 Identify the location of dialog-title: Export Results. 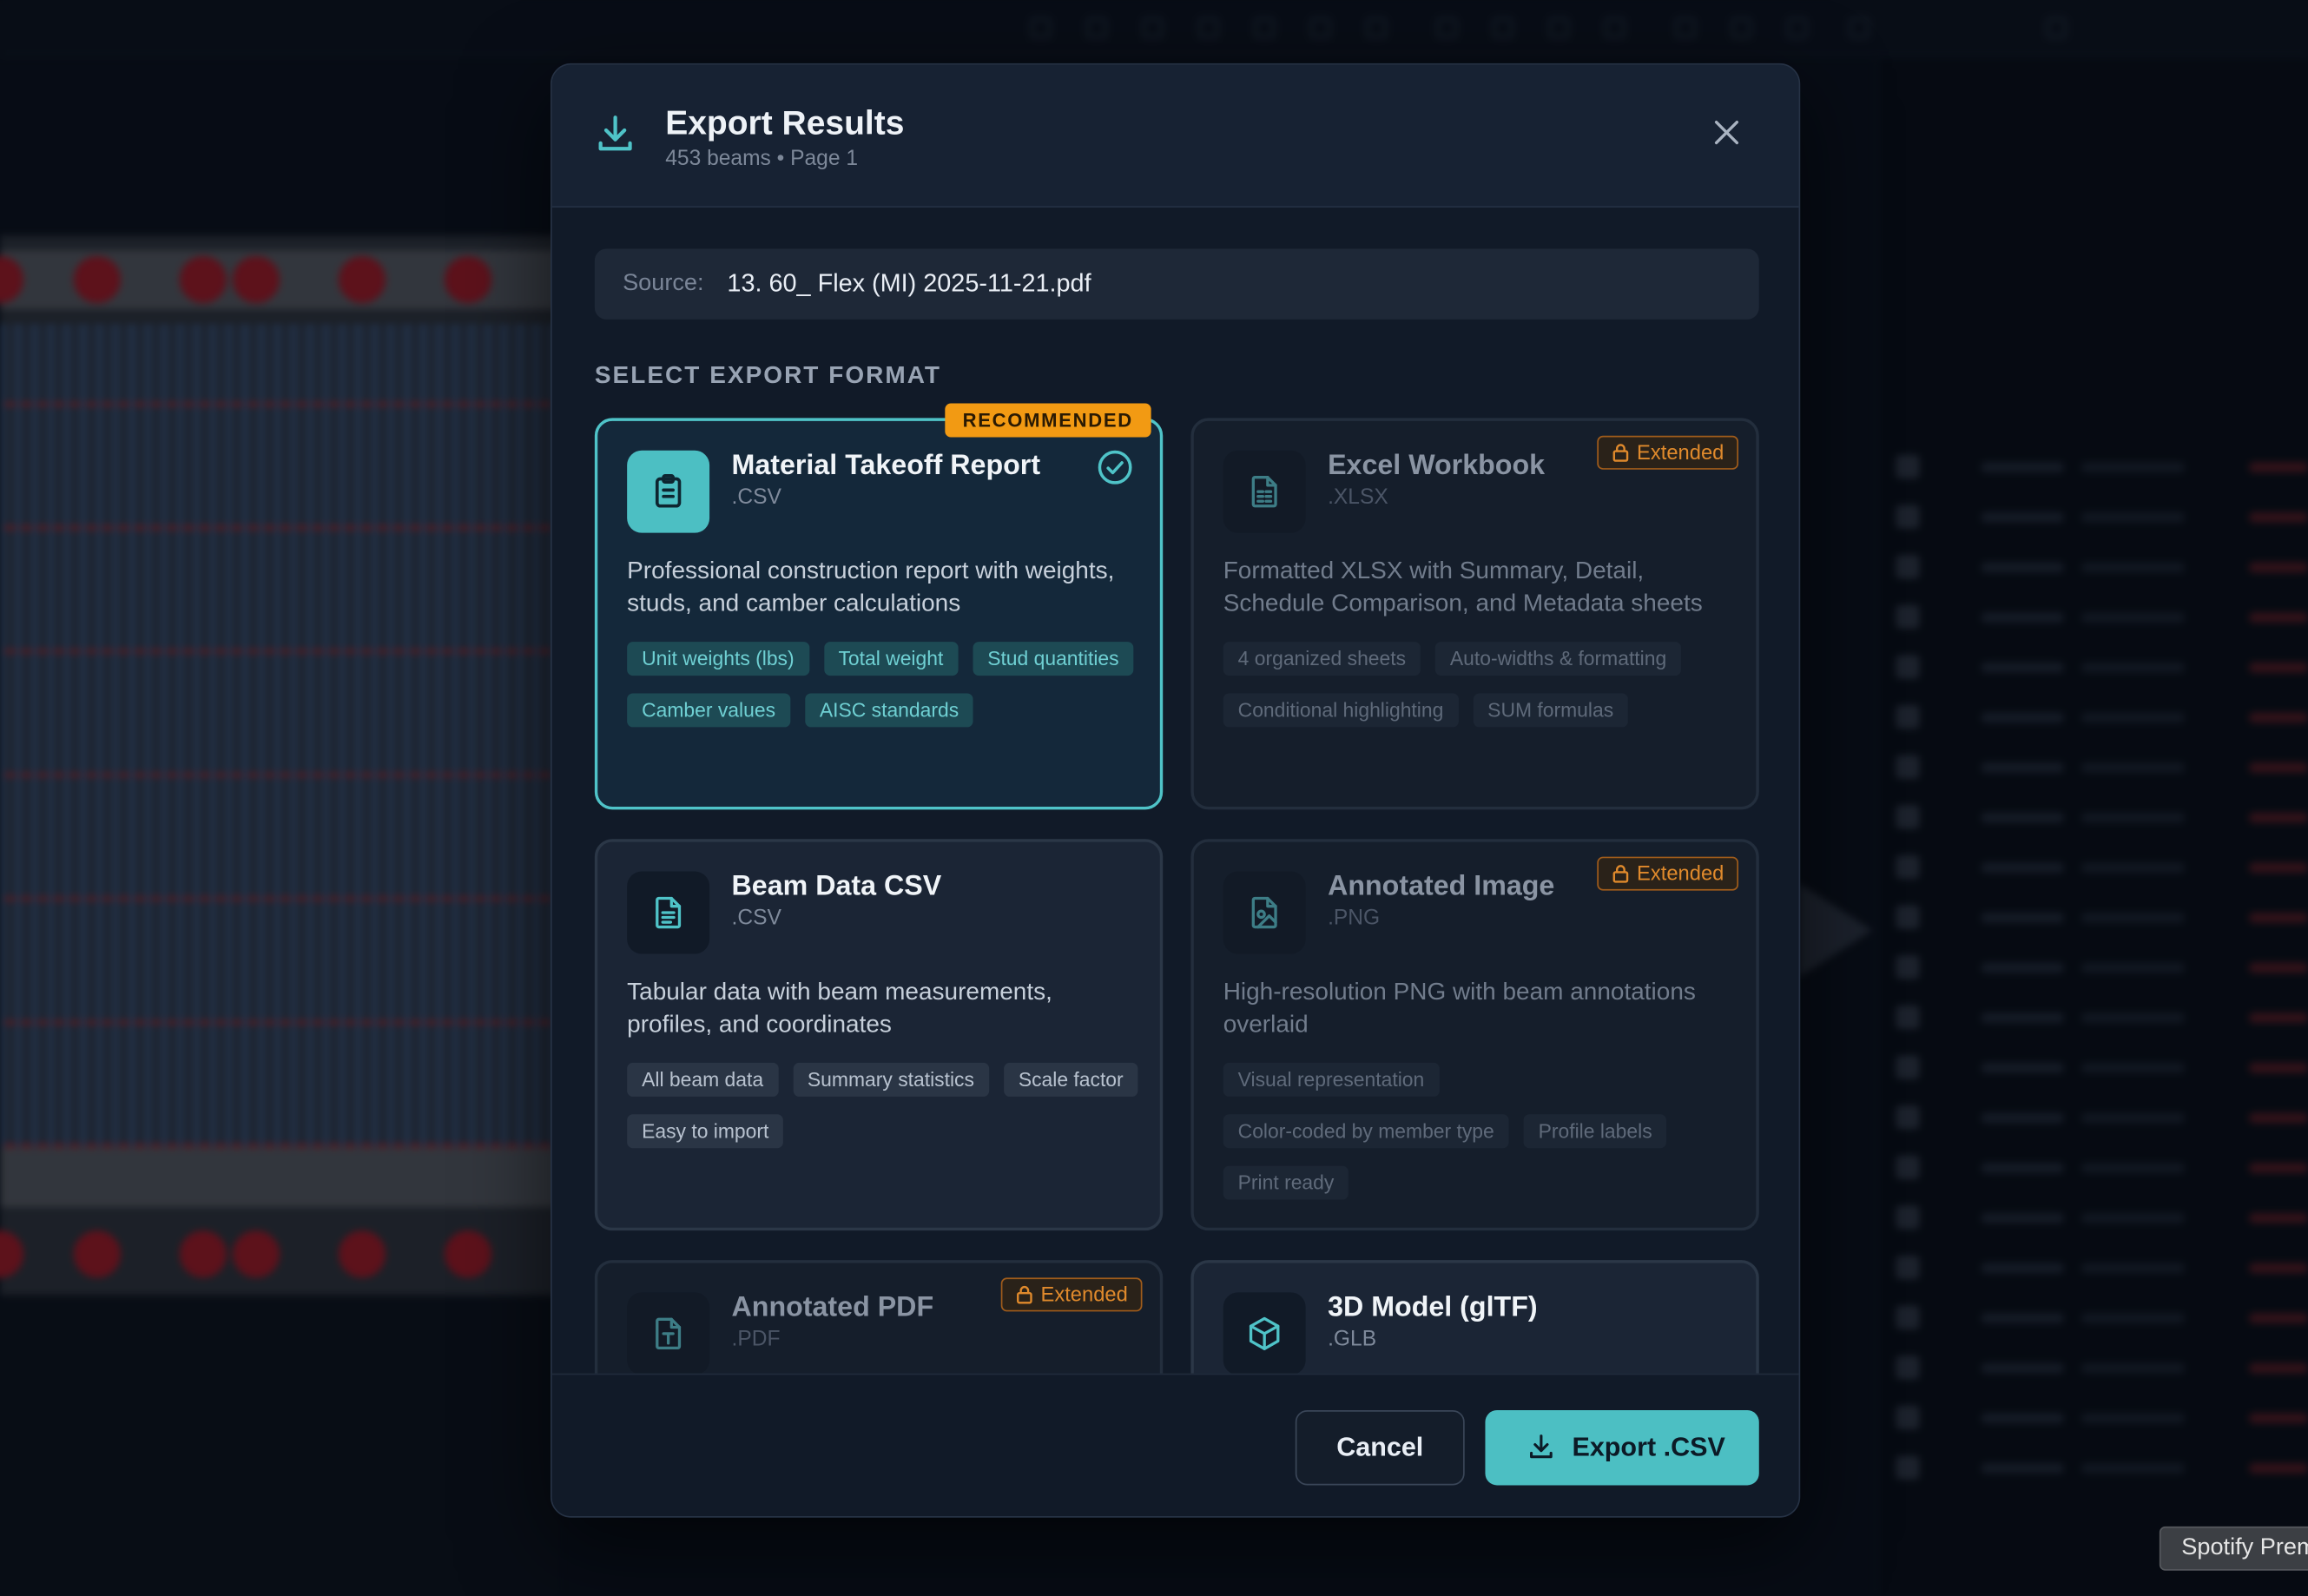
(785, 122).